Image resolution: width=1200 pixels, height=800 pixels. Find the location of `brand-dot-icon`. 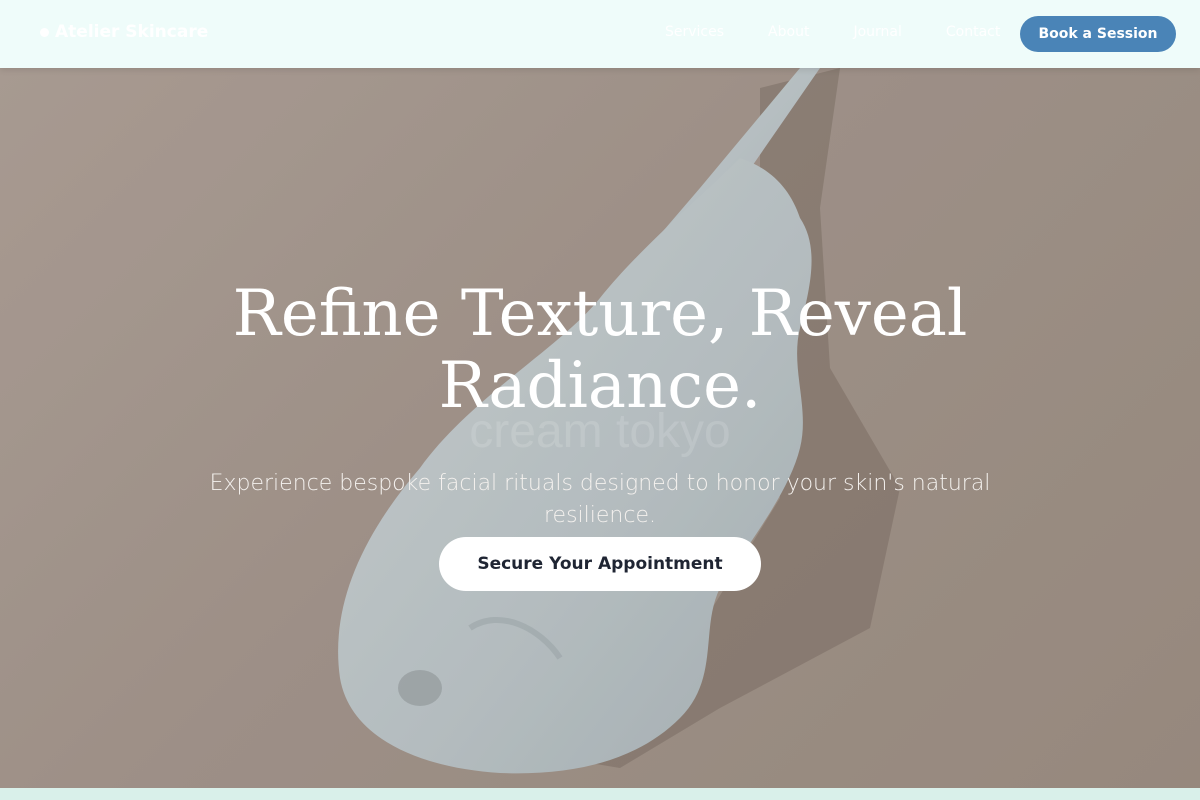

brand-dot-icon is located at coordinates (44, 32).